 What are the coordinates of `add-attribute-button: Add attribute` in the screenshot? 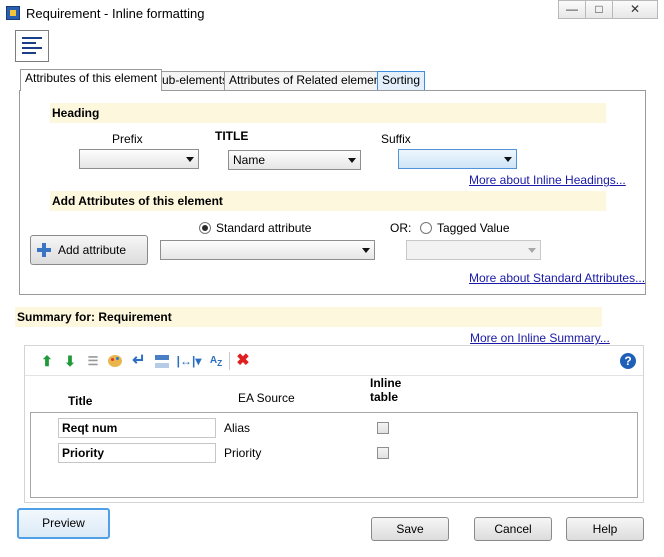 It's located at (89, 250).